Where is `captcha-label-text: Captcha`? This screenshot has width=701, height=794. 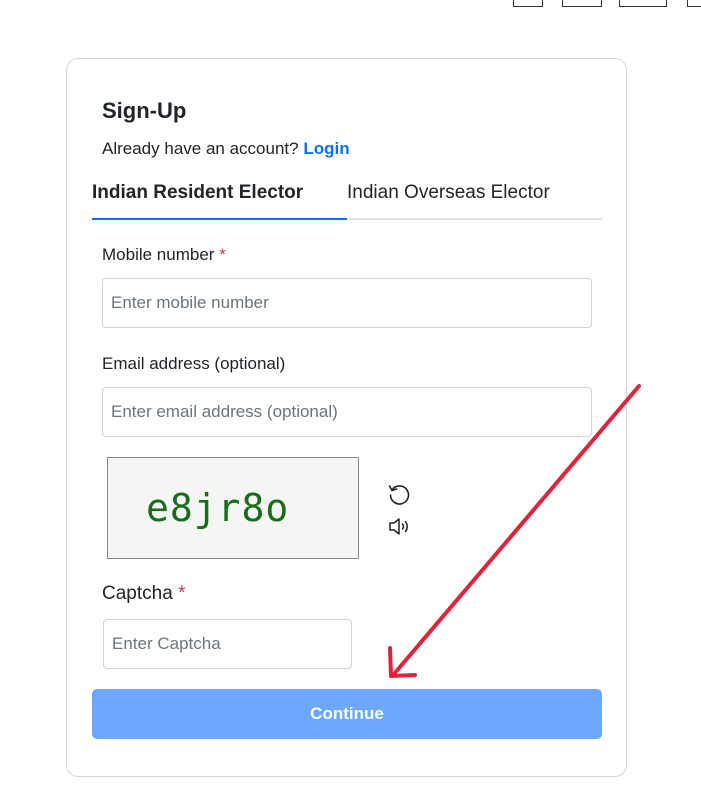
captcha-label-text: Captcha is located at coordinates (137, 593).